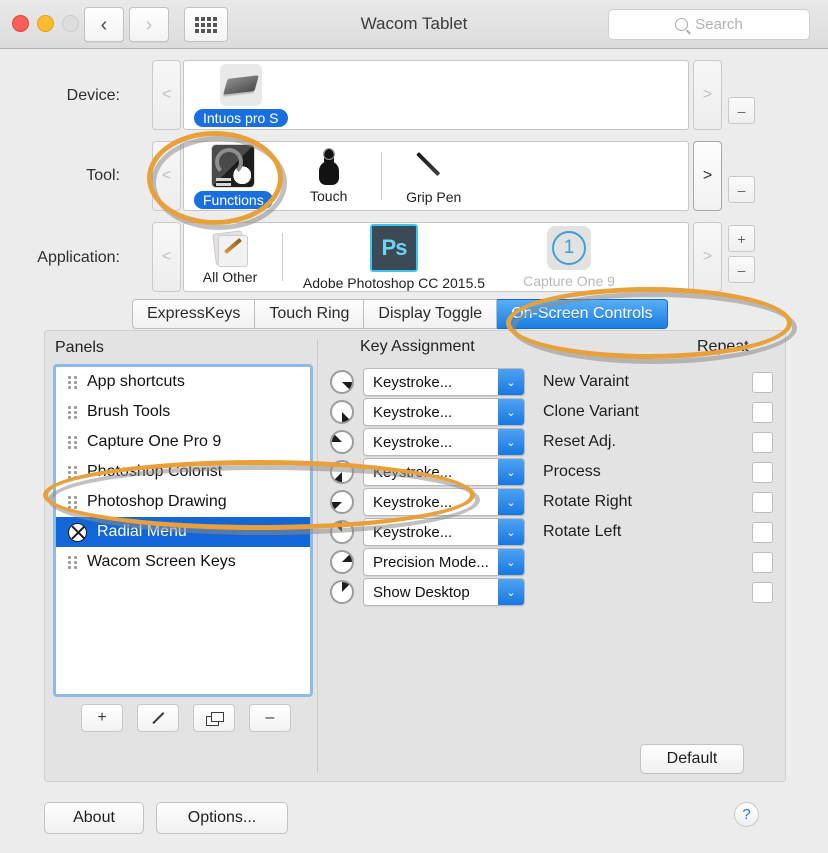 The image size is (828, 853). What do you see at coordinates (434, 176) in the screenshot?
I see `tool-item-grip-pen: Grip Pen` at bounding box center [434, 176].